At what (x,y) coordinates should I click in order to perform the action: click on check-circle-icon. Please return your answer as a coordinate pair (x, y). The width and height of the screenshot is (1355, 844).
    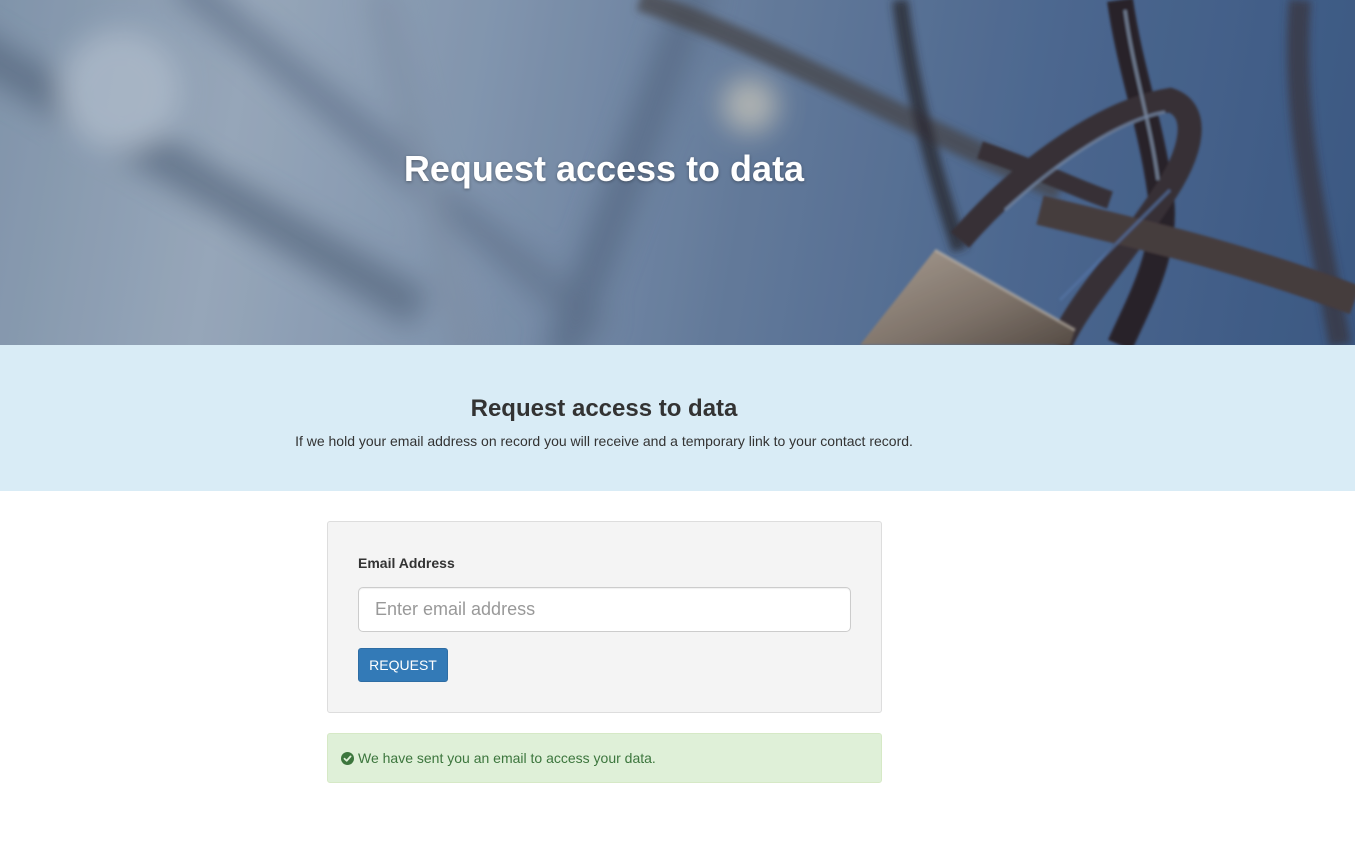
    Looking at the image, I should click on (347, 758).